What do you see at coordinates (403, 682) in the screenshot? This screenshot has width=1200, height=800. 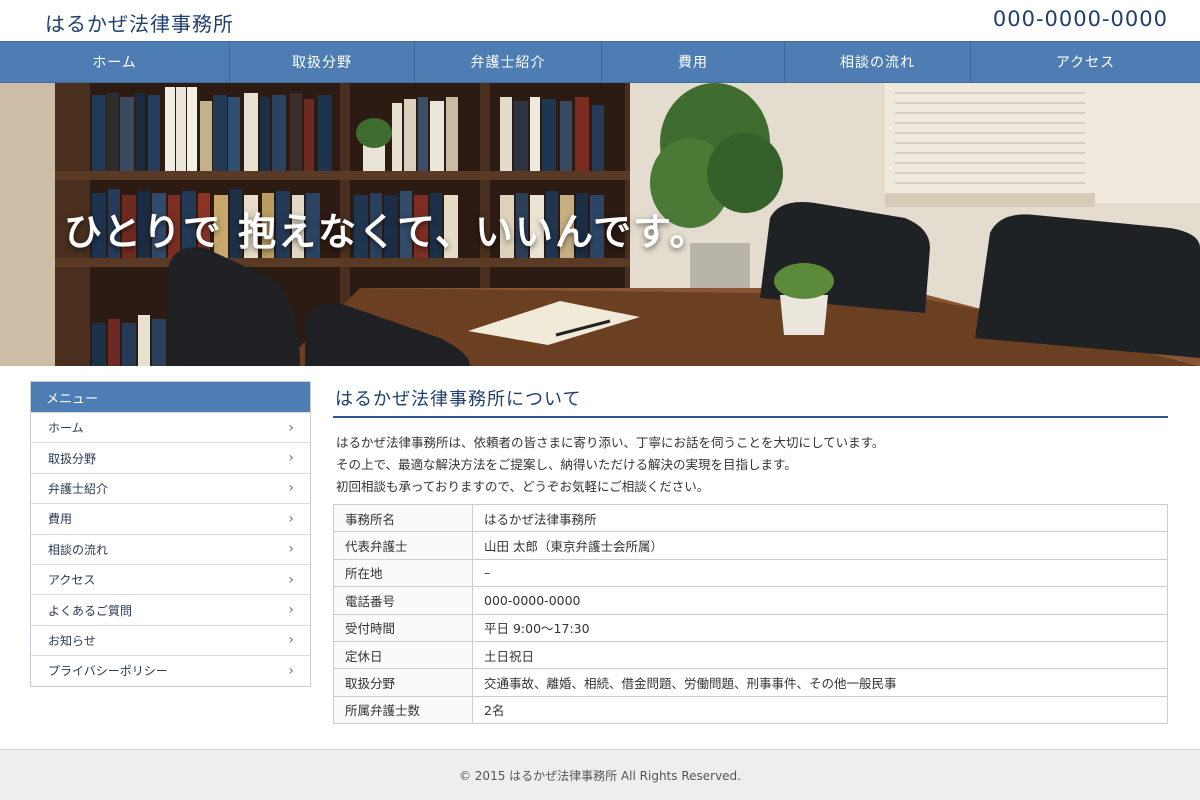 I see `row-label: 取扱分野` at bounding box center [403, 682].